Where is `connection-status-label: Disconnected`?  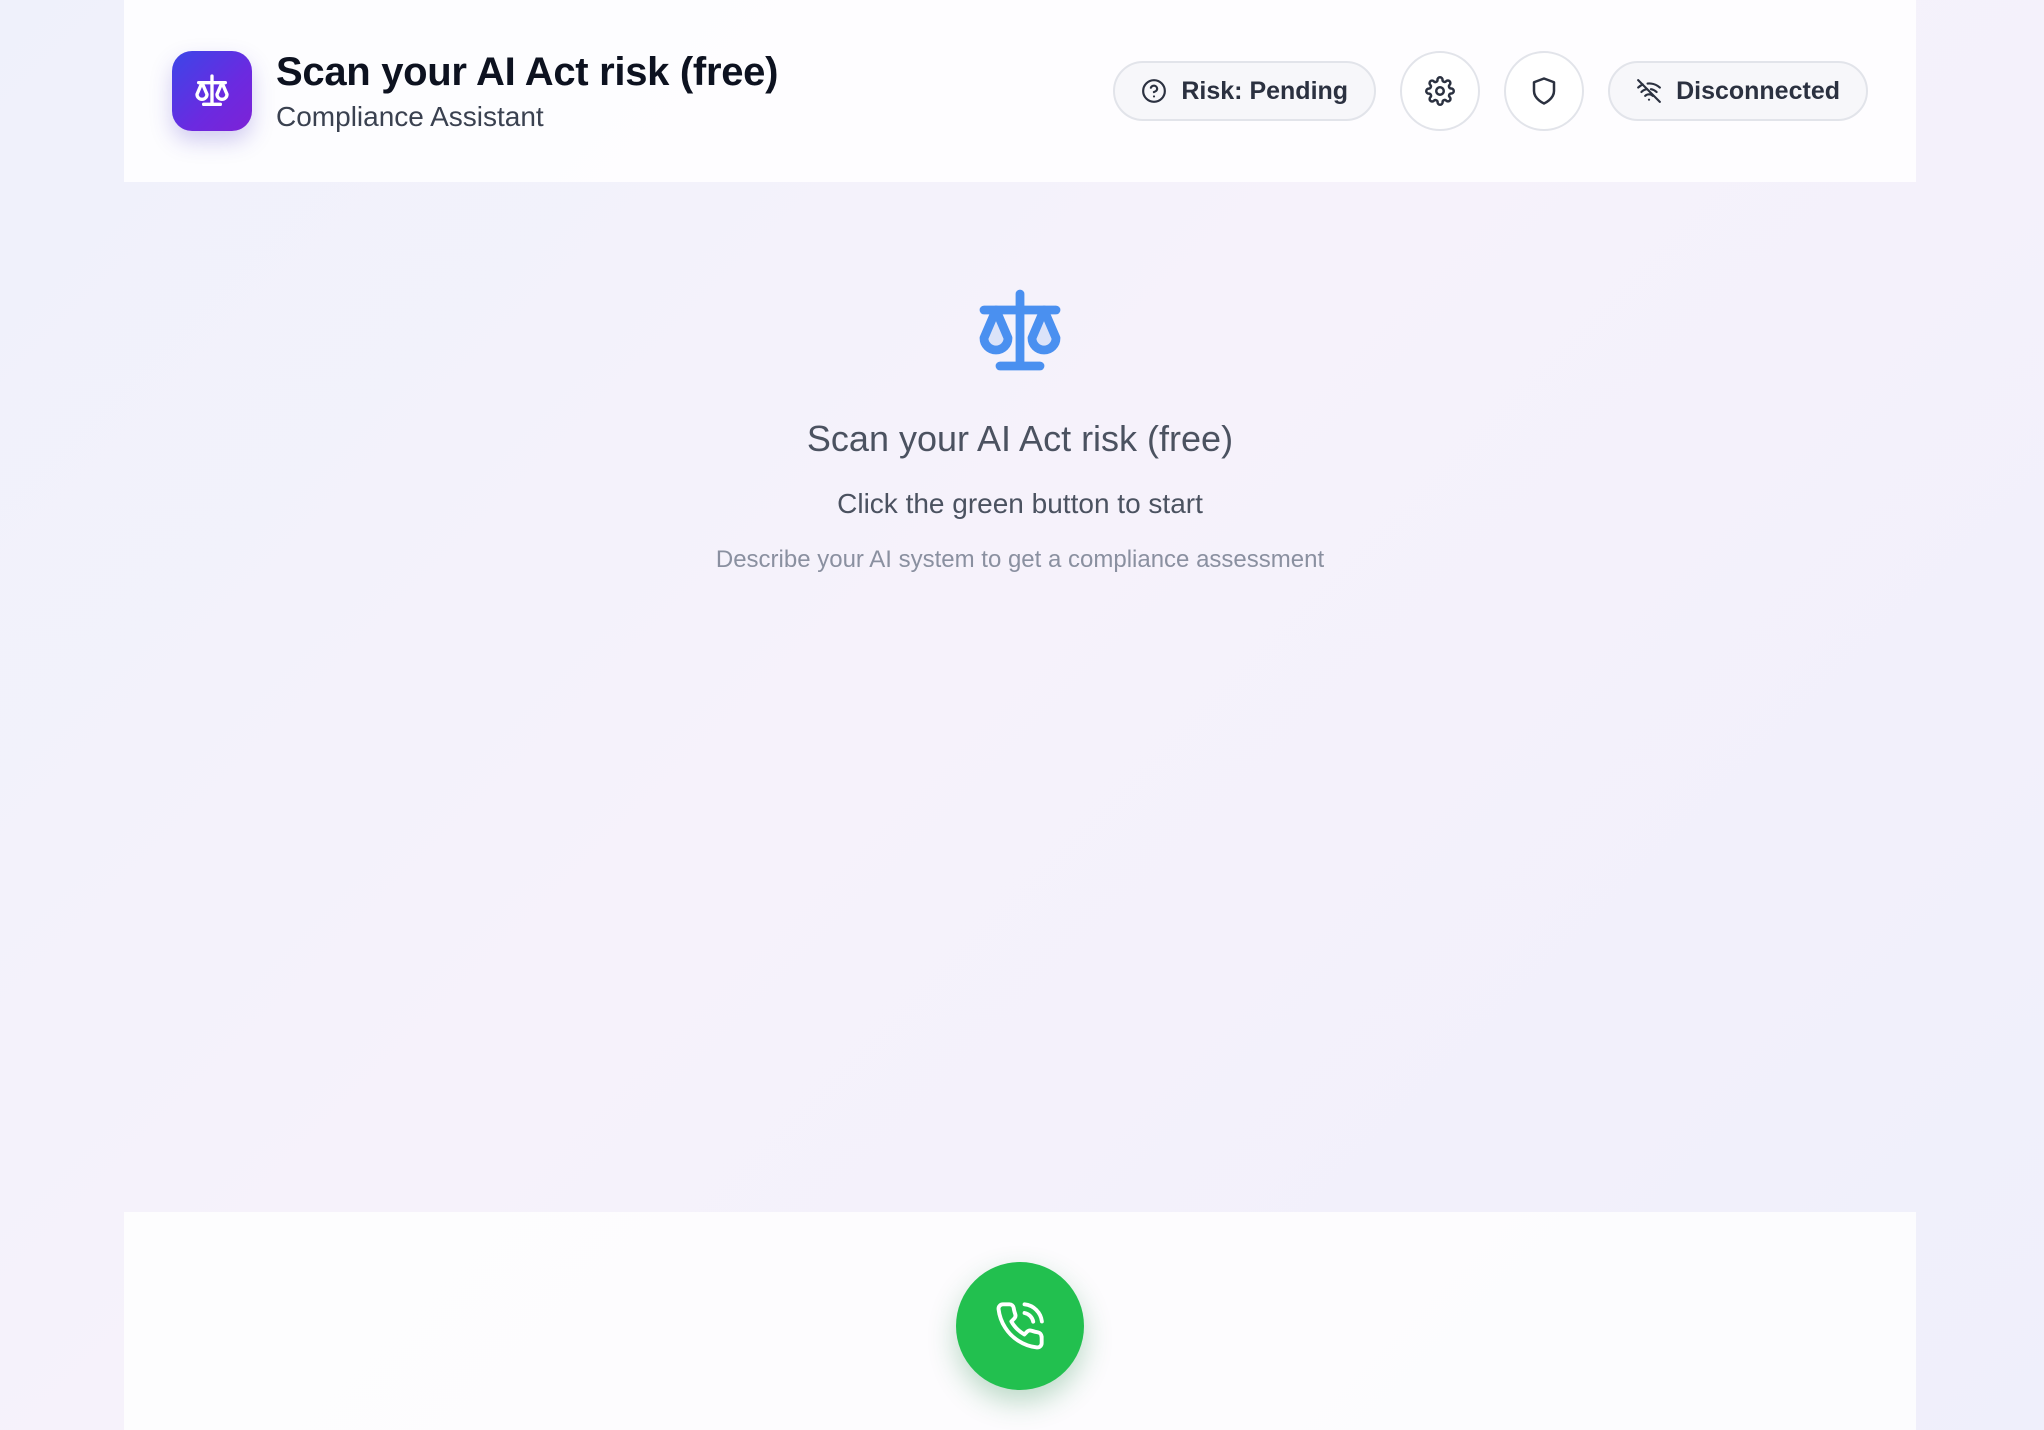 connection-status-label: Disconnected is located at coordinates (1758, 90).